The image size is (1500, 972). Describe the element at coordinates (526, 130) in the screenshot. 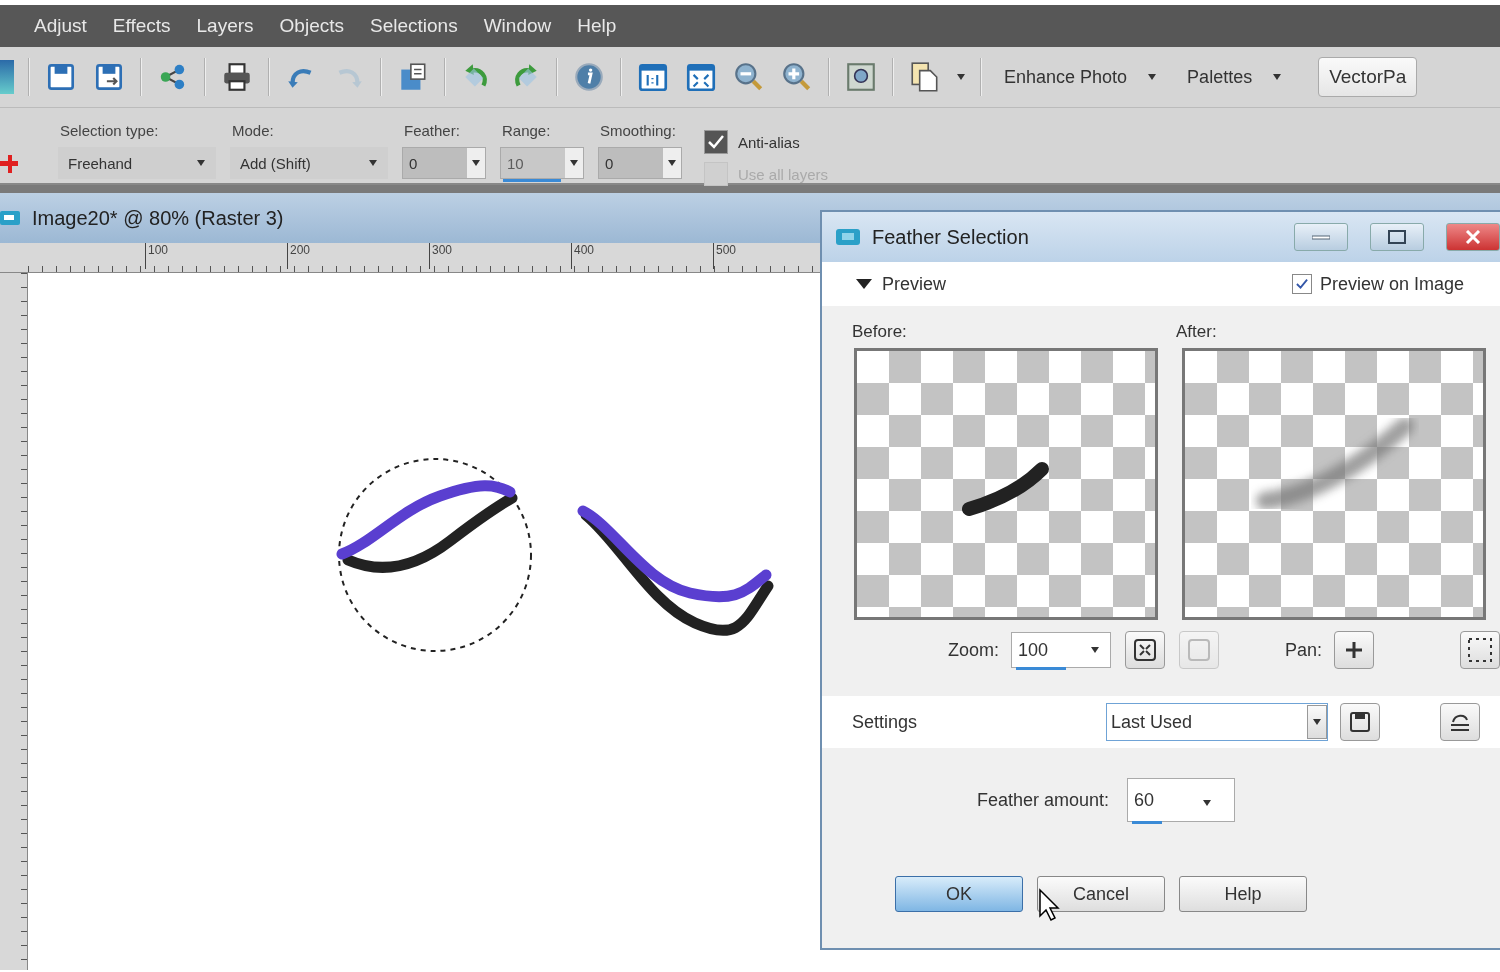

I see `field-label: Range:` at that location.